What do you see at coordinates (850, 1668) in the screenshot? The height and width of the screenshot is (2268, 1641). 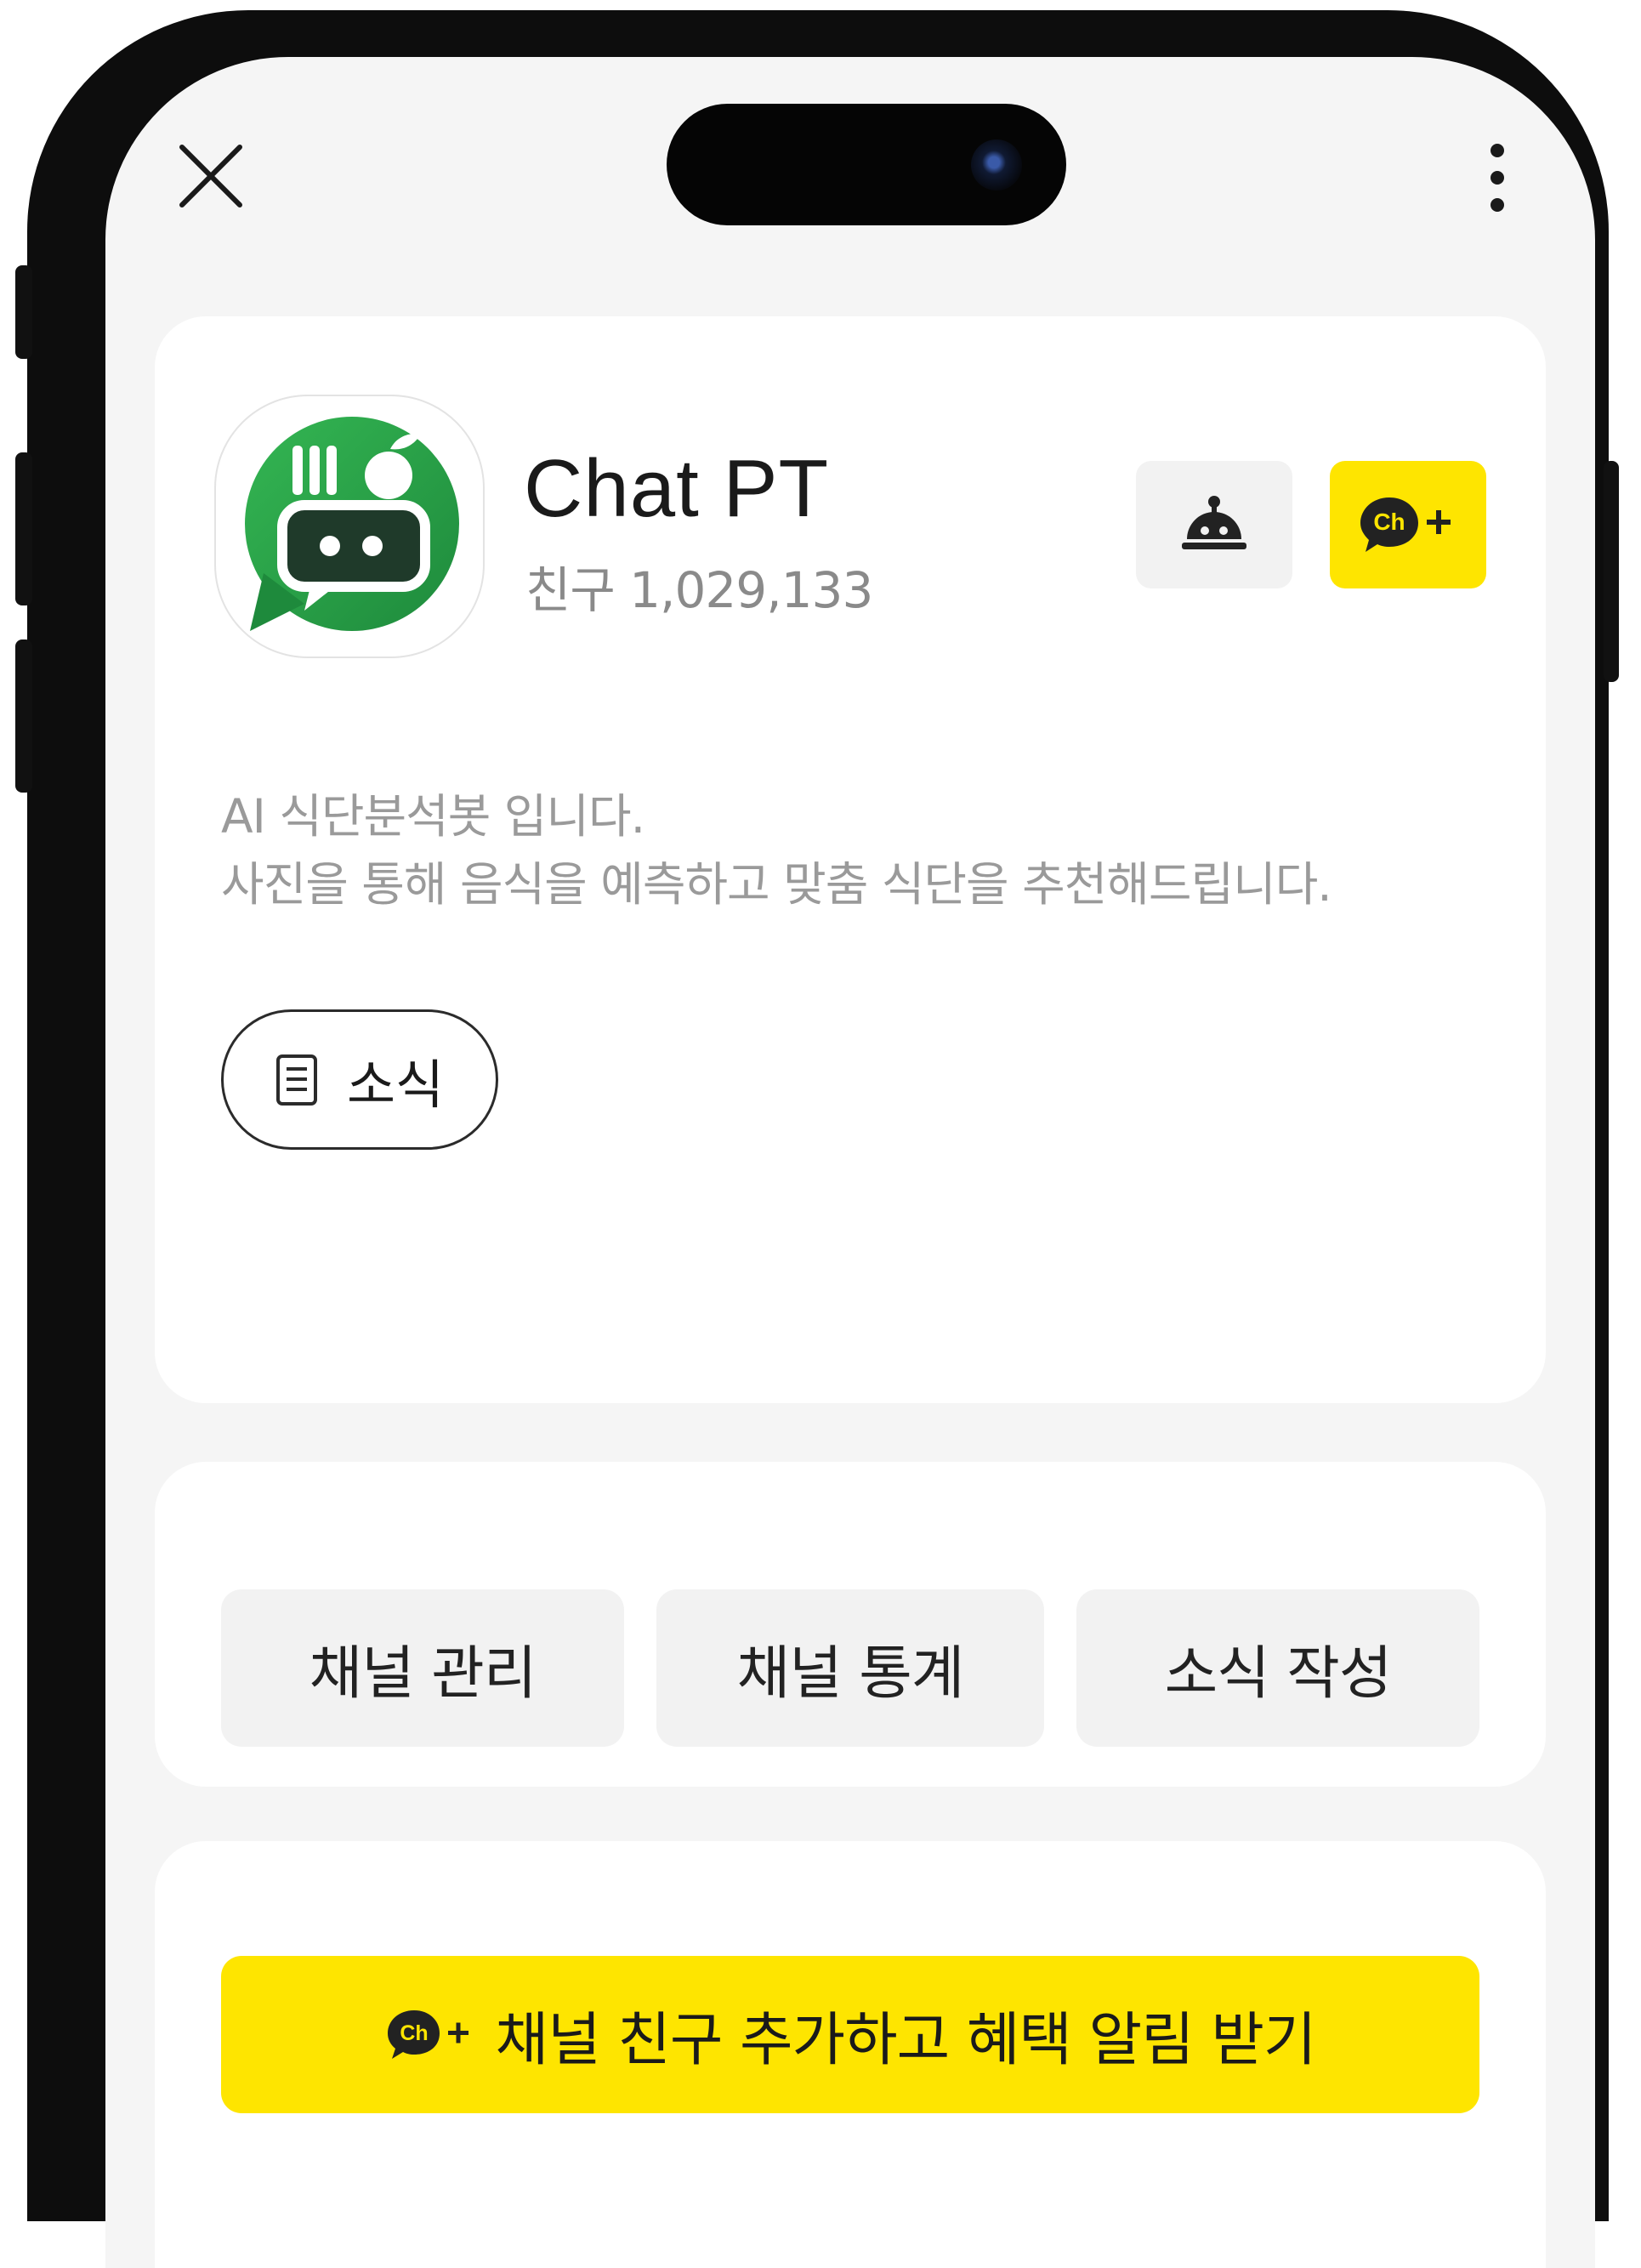 I see `channel-stats-button: 채널 통계` at bounding box center [850, 1668].